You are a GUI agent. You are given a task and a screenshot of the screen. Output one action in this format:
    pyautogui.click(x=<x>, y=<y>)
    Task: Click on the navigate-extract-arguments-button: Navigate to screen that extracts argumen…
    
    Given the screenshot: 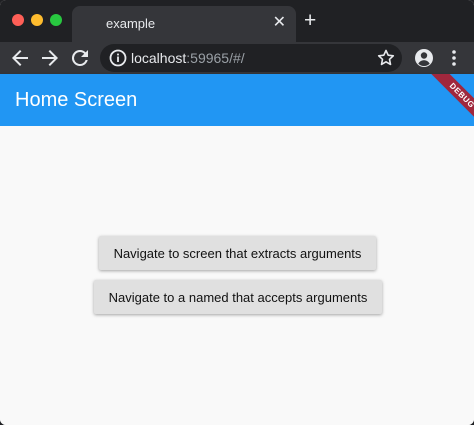 What is the action you would take?
    pyautogui.click(x=237, y=253)
    